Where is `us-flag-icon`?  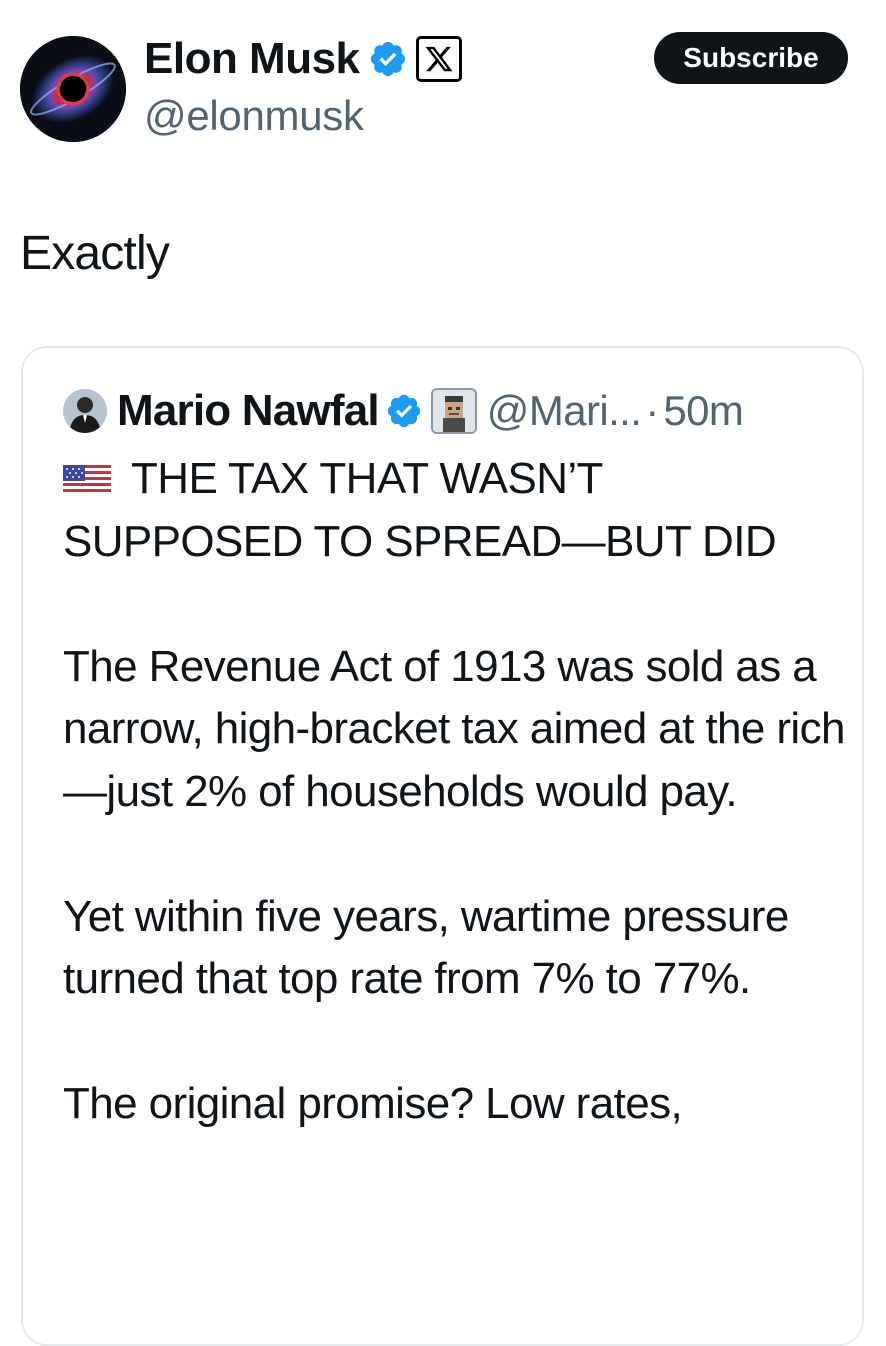 us-flag-icon is located at coordinates (87, 480).